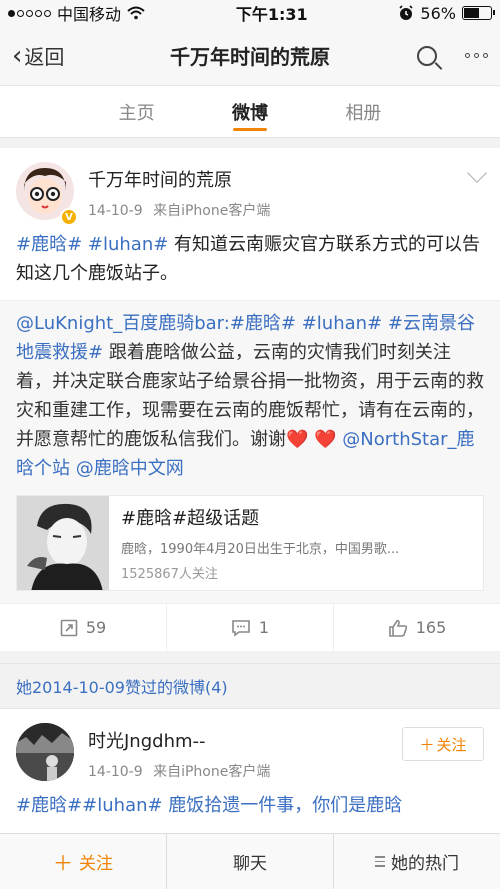  Describe the element at coordinates (427, 744) in the screenshot. I see `plus-icon: ＋` at that location.